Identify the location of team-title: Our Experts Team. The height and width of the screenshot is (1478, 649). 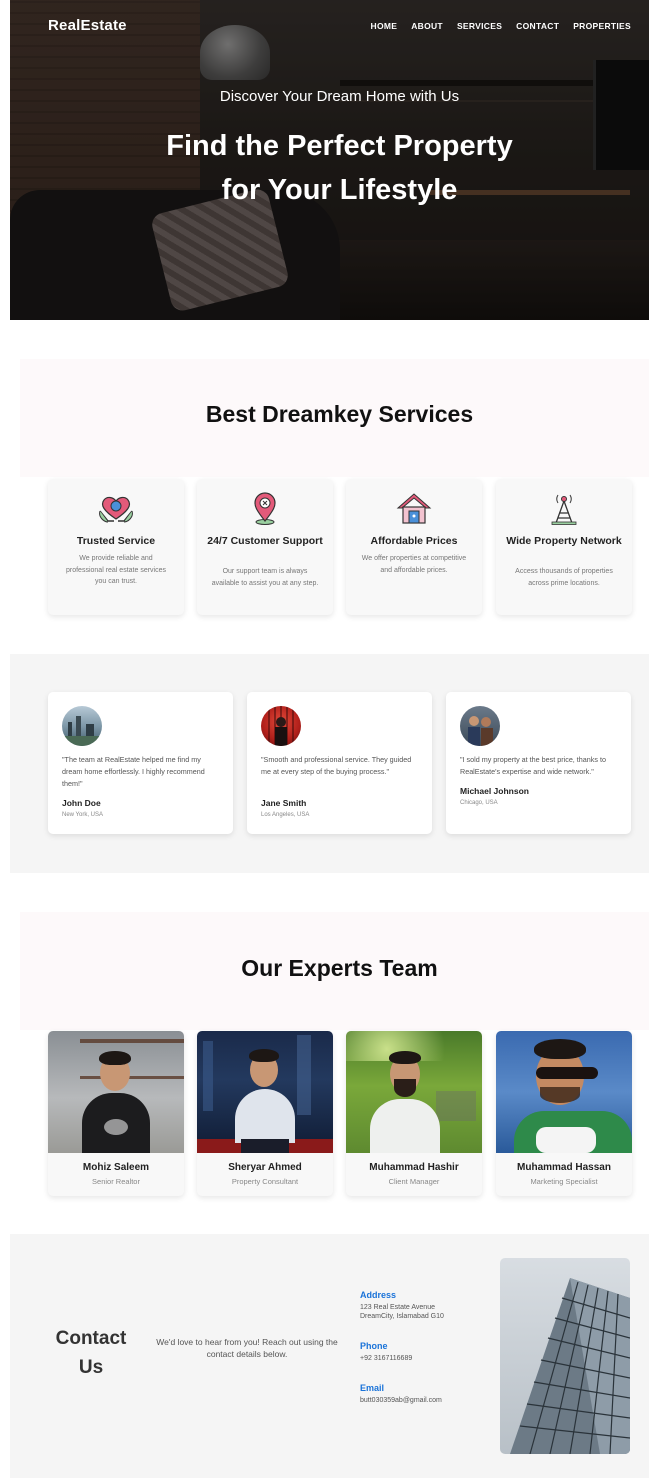
(339, 968).